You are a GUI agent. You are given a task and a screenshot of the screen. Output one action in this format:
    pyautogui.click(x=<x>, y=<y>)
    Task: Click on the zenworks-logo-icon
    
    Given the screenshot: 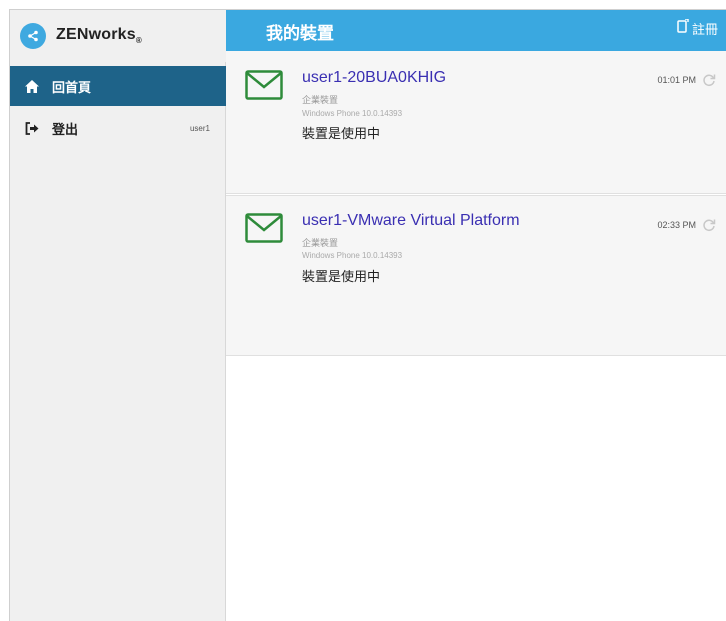 What is the action you would take?
    pyautogui.click(x=33, y=36)
    